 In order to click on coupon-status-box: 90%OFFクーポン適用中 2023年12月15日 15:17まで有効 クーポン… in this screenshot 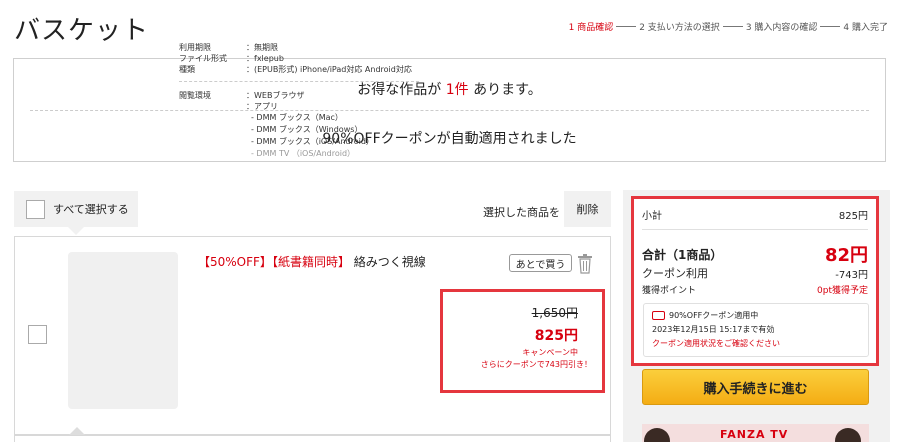, I will do `click(756, 330)`.